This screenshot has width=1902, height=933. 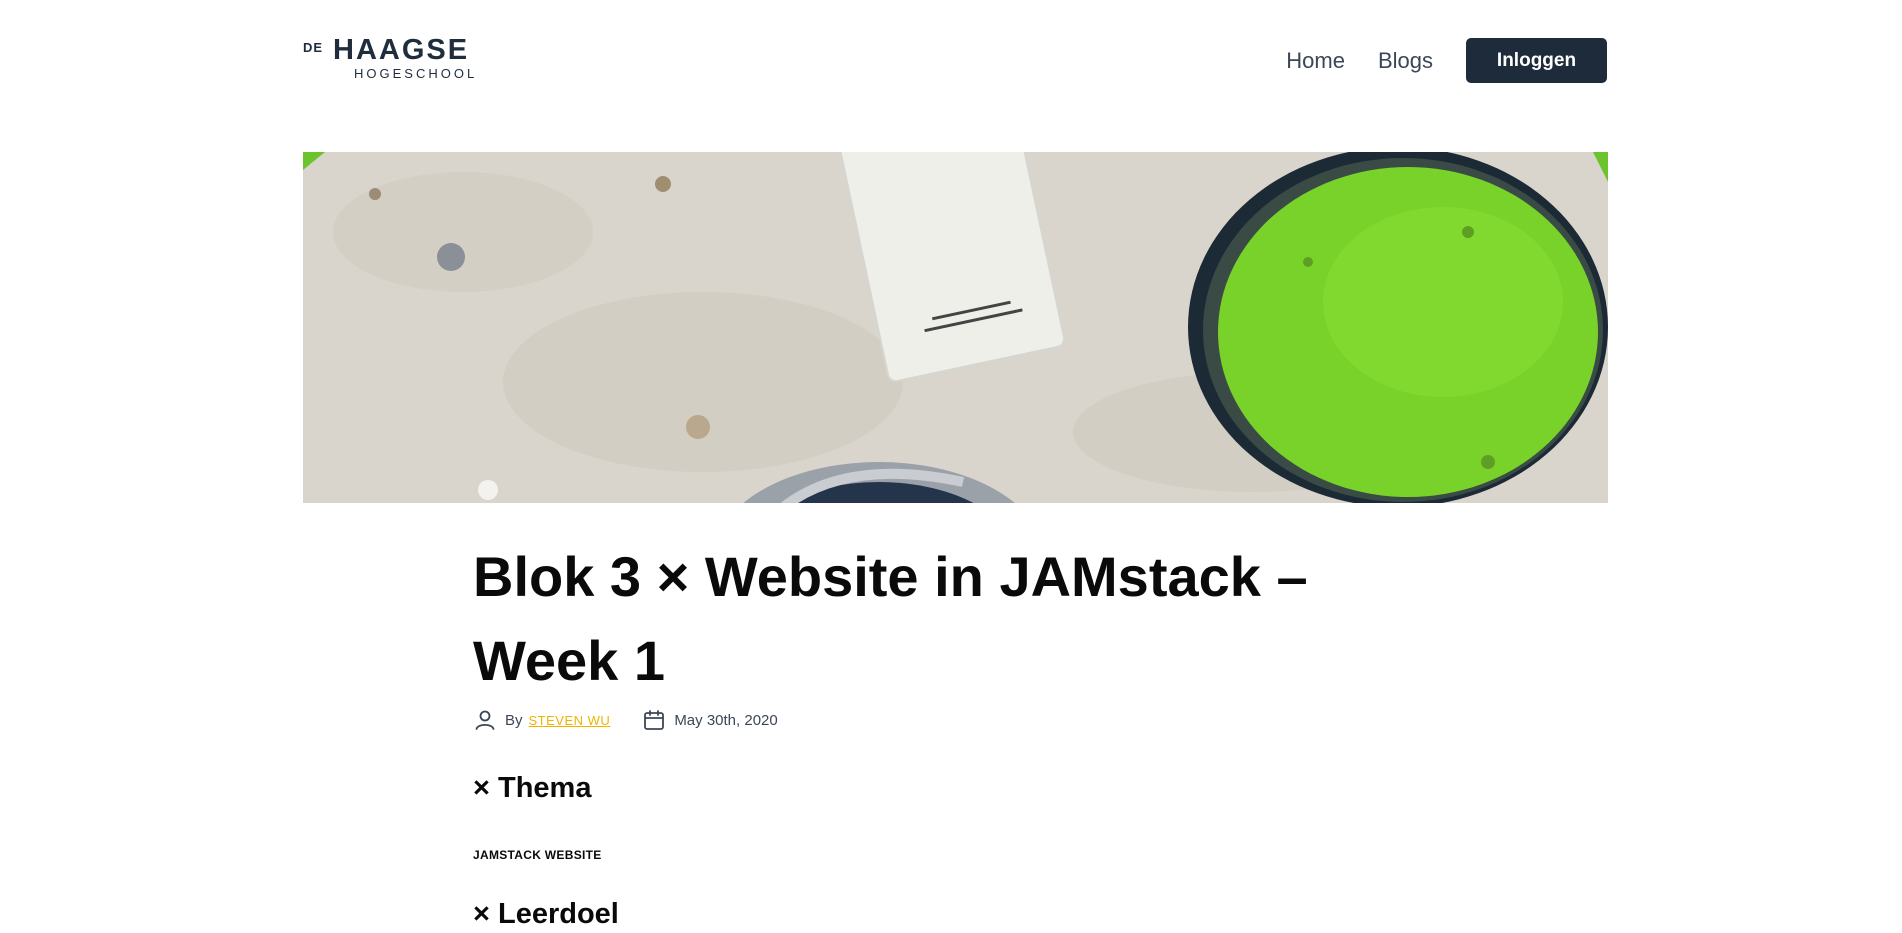 I want to click on logo-subtitle: HOGESCHOOL, so click(x=416, y=73).